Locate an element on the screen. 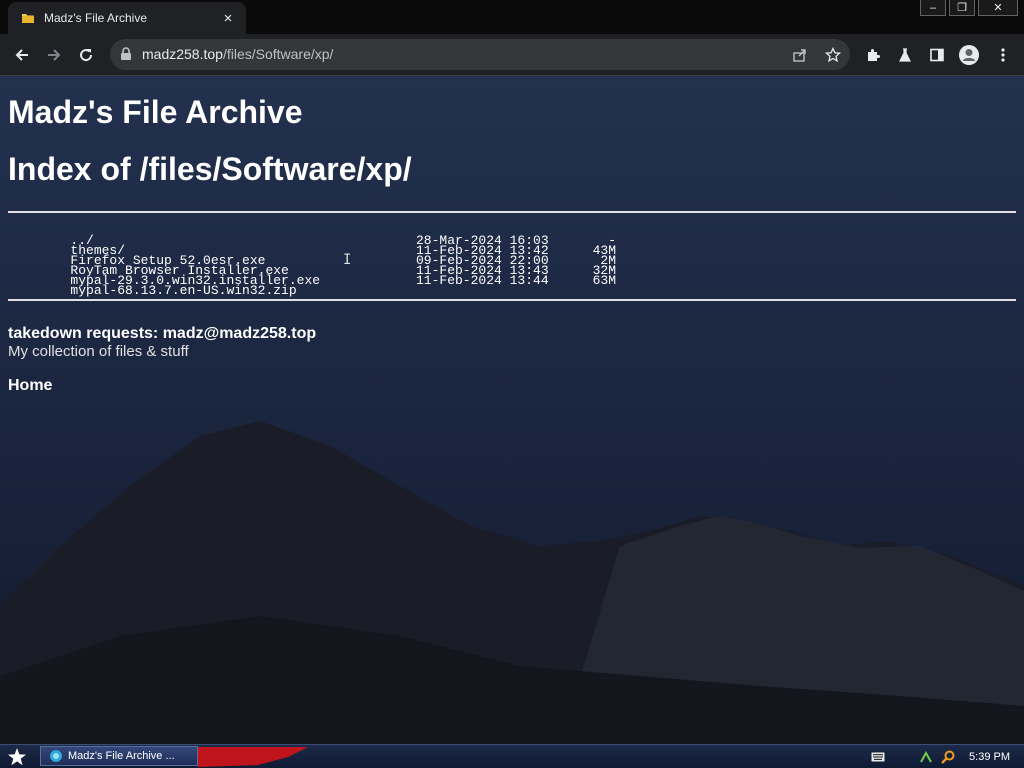 Image resolution: width=1024 pixels, height=768 pixels. minimize-button: – is located at coordinates (933, 8).